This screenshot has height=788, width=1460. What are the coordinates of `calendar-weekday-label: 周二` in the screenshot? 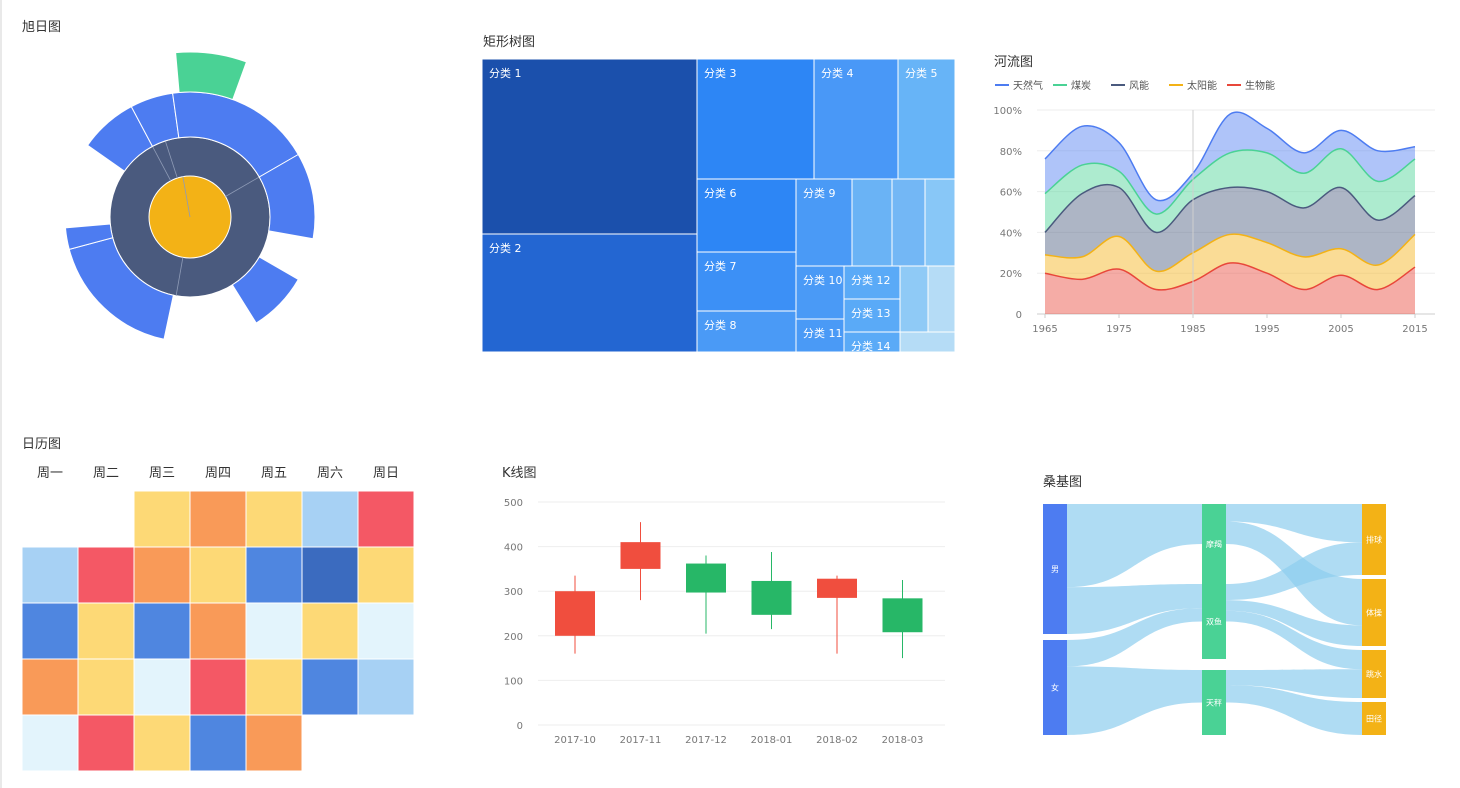 It's located at (105, 473).